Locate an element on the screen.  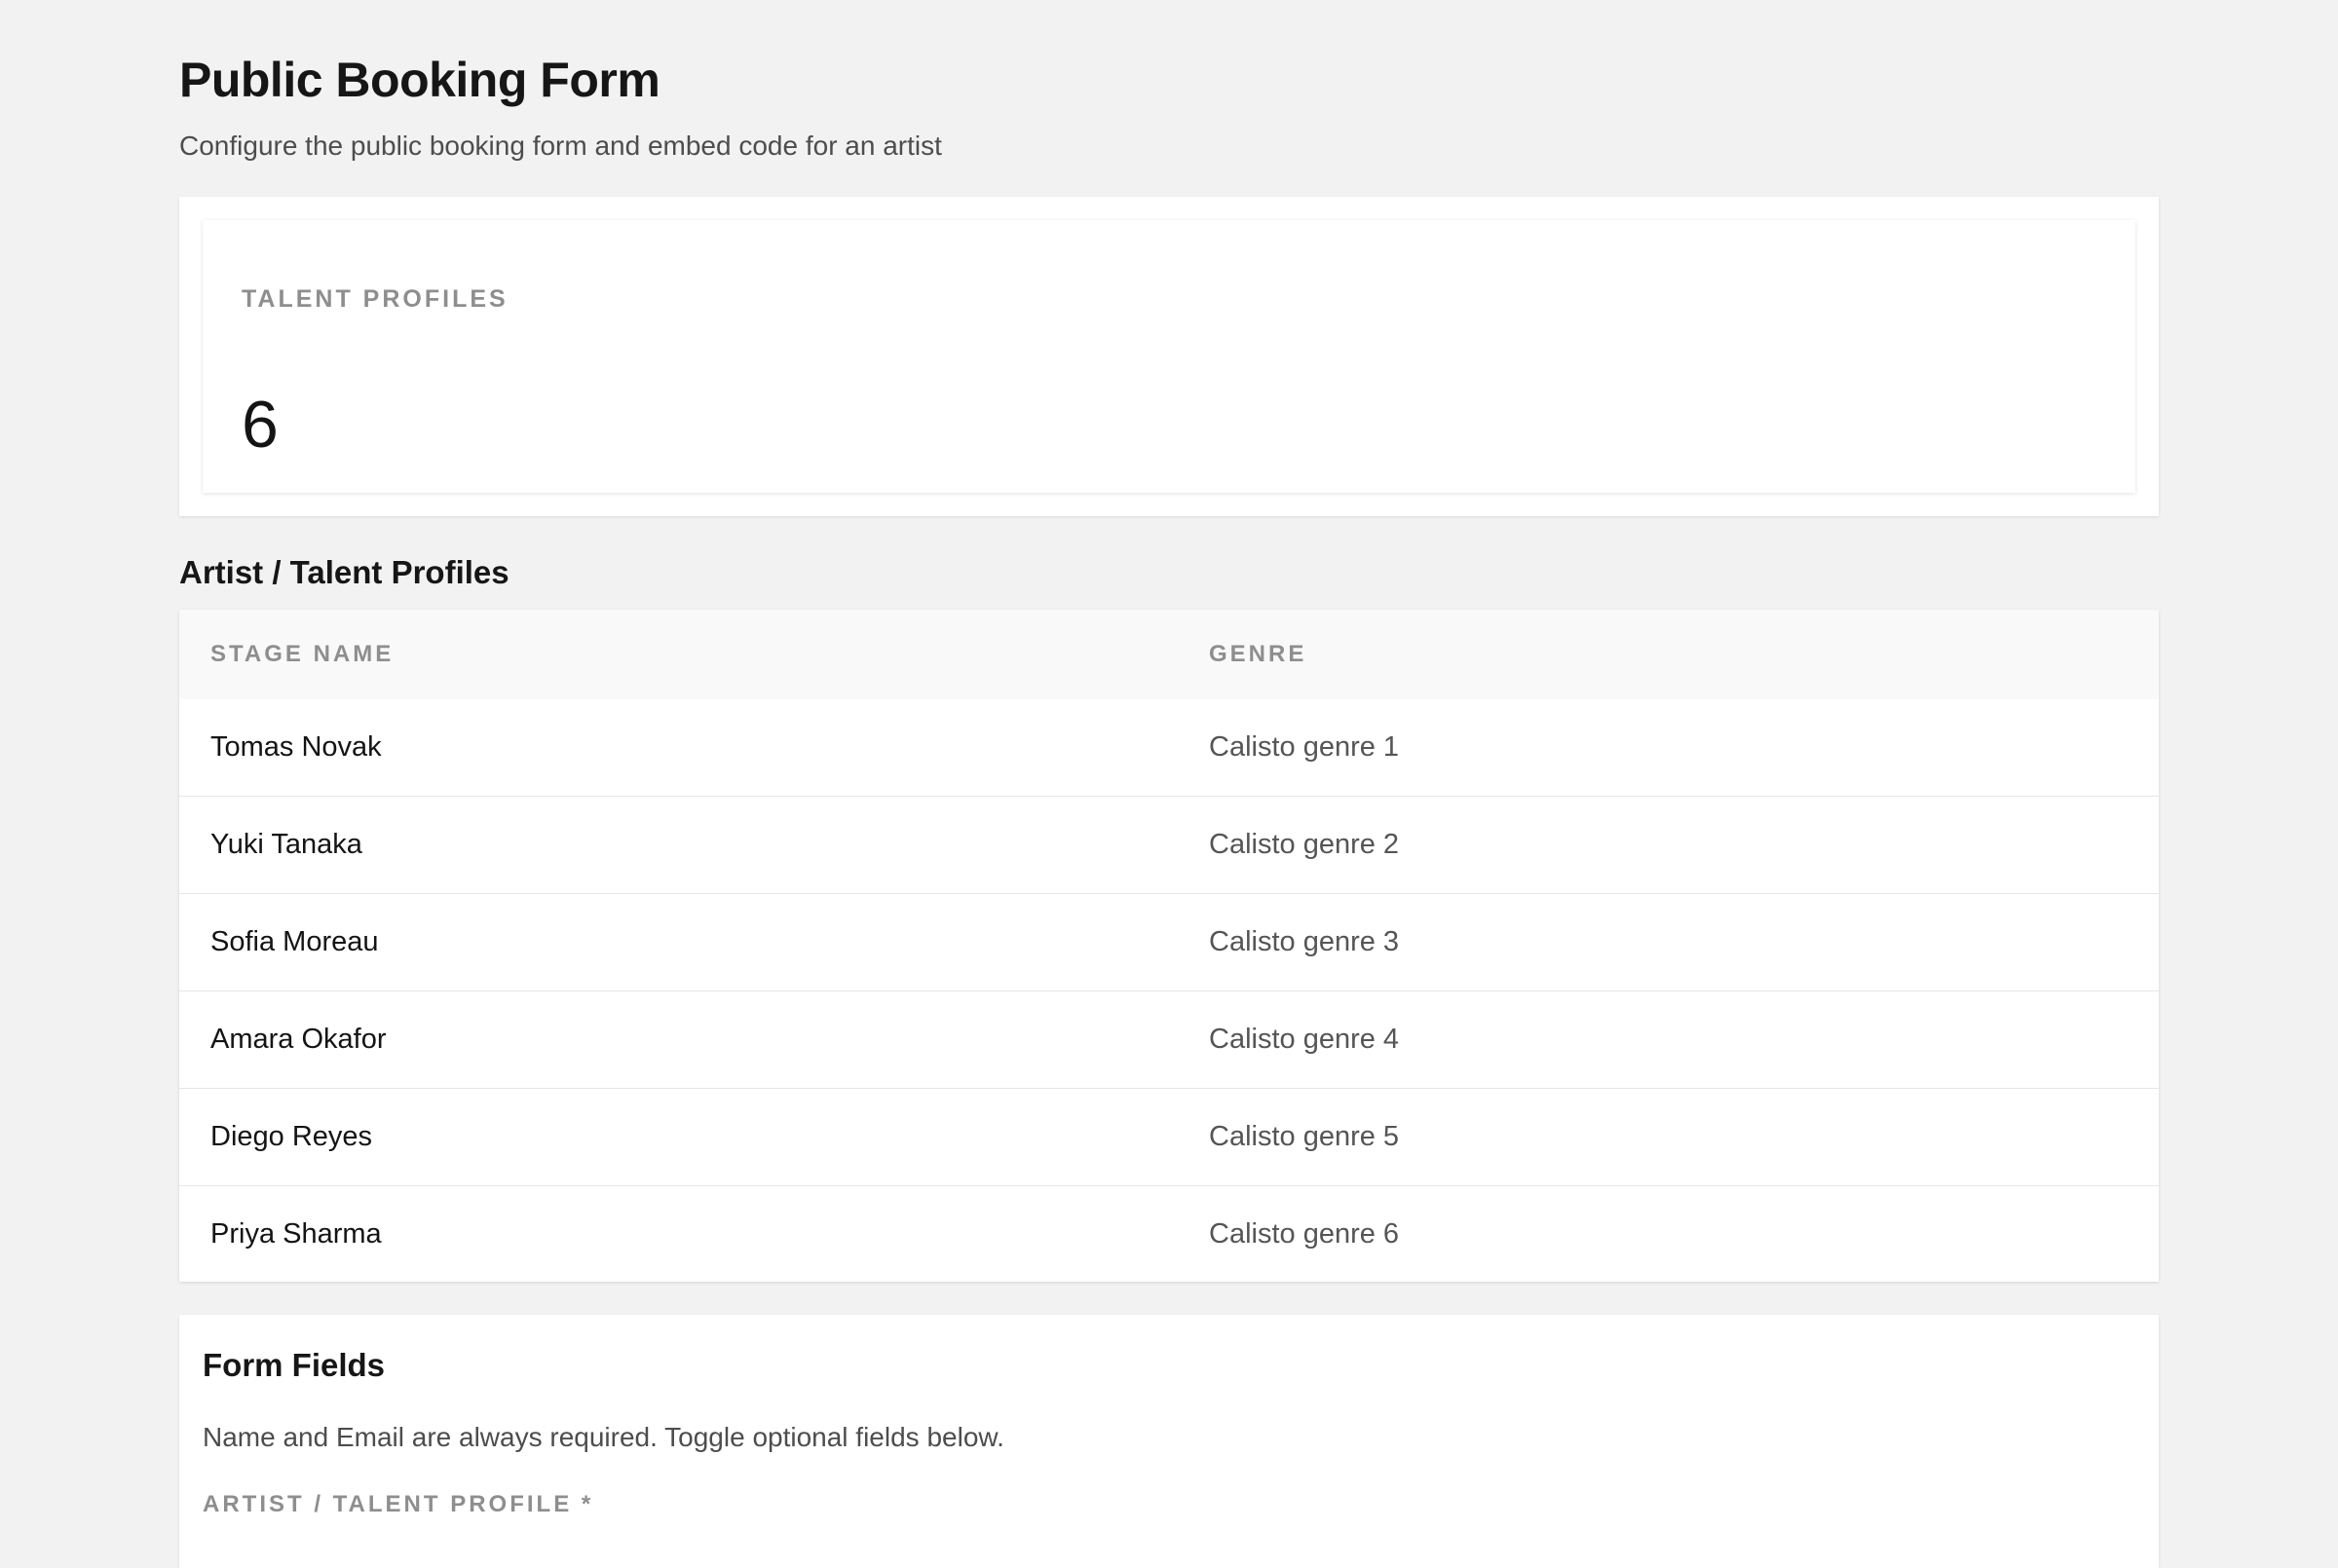
stat-label: TALENT PROFILES is located at coordinates (375, 299).